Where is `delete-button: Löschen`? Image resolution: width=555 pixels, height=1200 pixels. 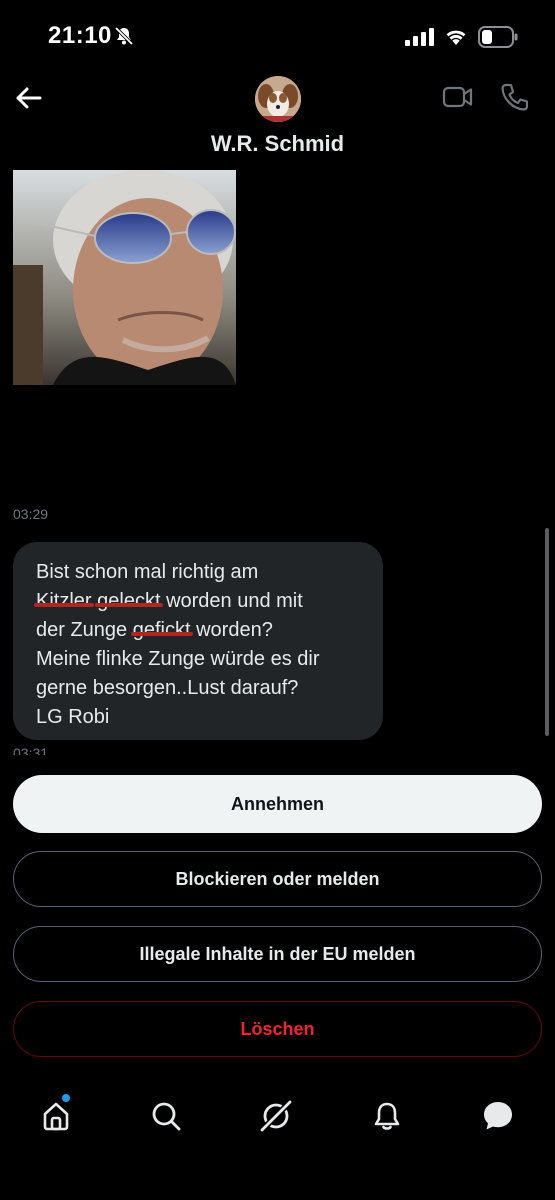 delete-button: Löschen is located at coordinates (277, 1029).